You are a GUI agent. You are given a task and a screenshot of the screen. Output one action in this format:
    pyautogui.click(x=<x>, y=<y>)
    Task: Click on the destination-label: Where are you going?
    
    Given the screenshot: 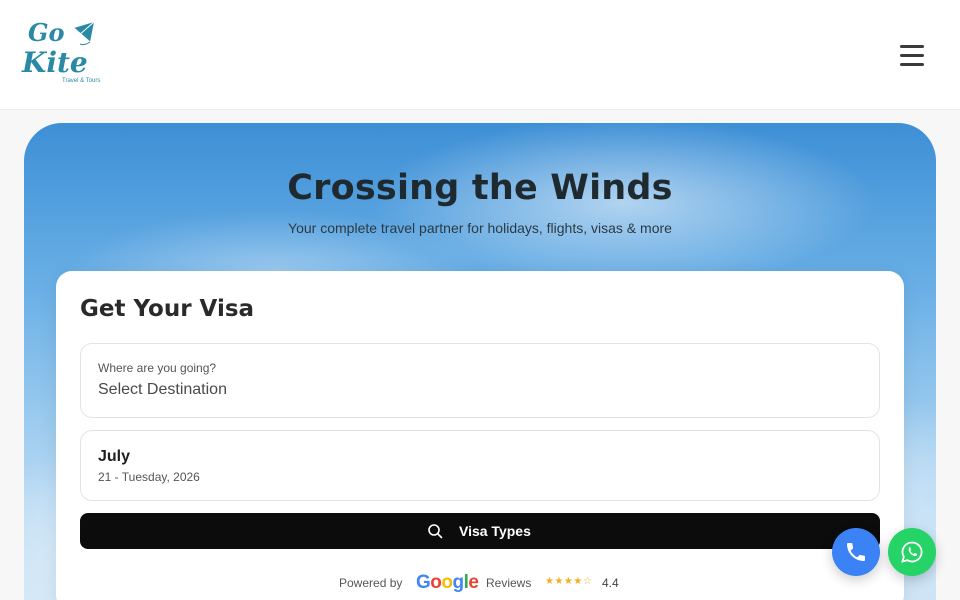 What is the action you would take?
    pyautogui.click(x=157, y=368)
    